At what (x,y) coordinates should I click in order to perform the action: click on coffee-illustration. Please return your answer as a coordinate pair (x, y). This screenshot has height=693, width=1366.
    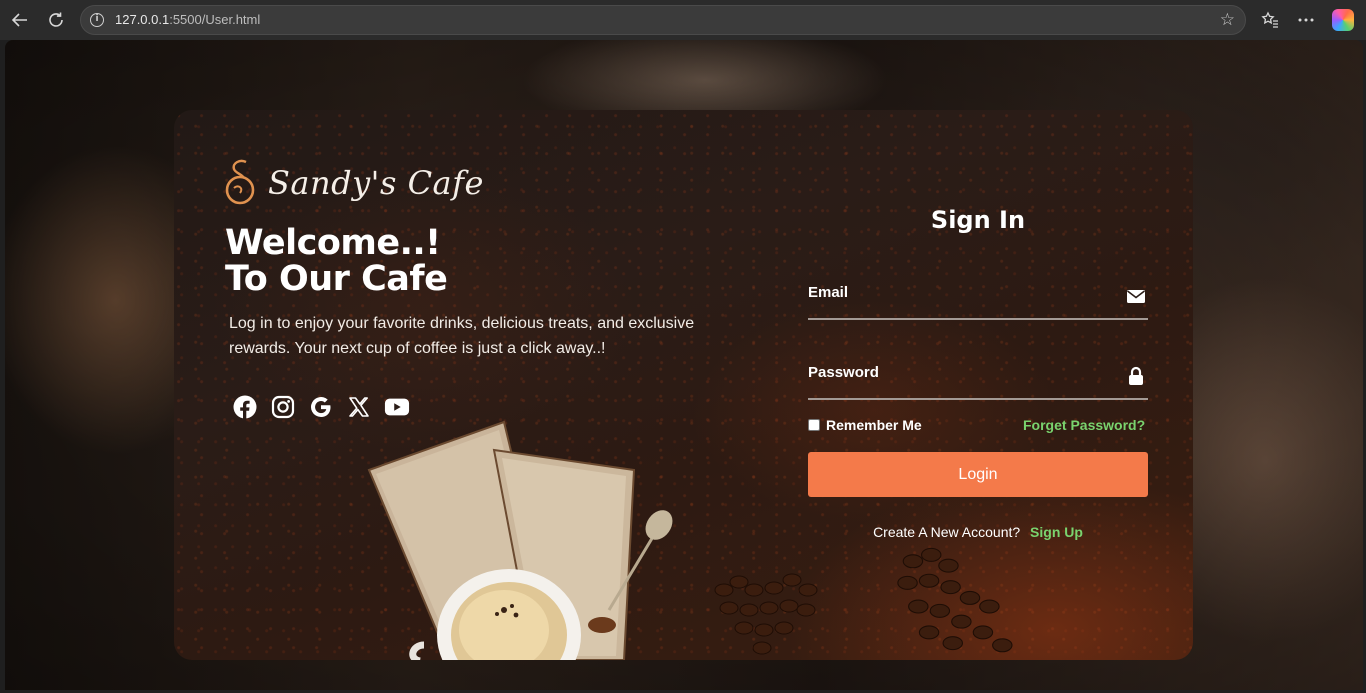
    Looking at the image, I should click on (520, 540).